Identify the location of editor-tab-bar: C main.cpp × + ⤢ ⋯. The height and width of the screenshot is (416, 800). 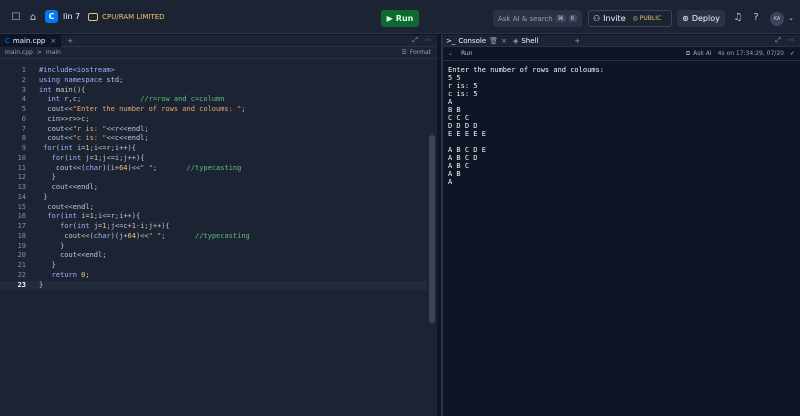
(218, 40).